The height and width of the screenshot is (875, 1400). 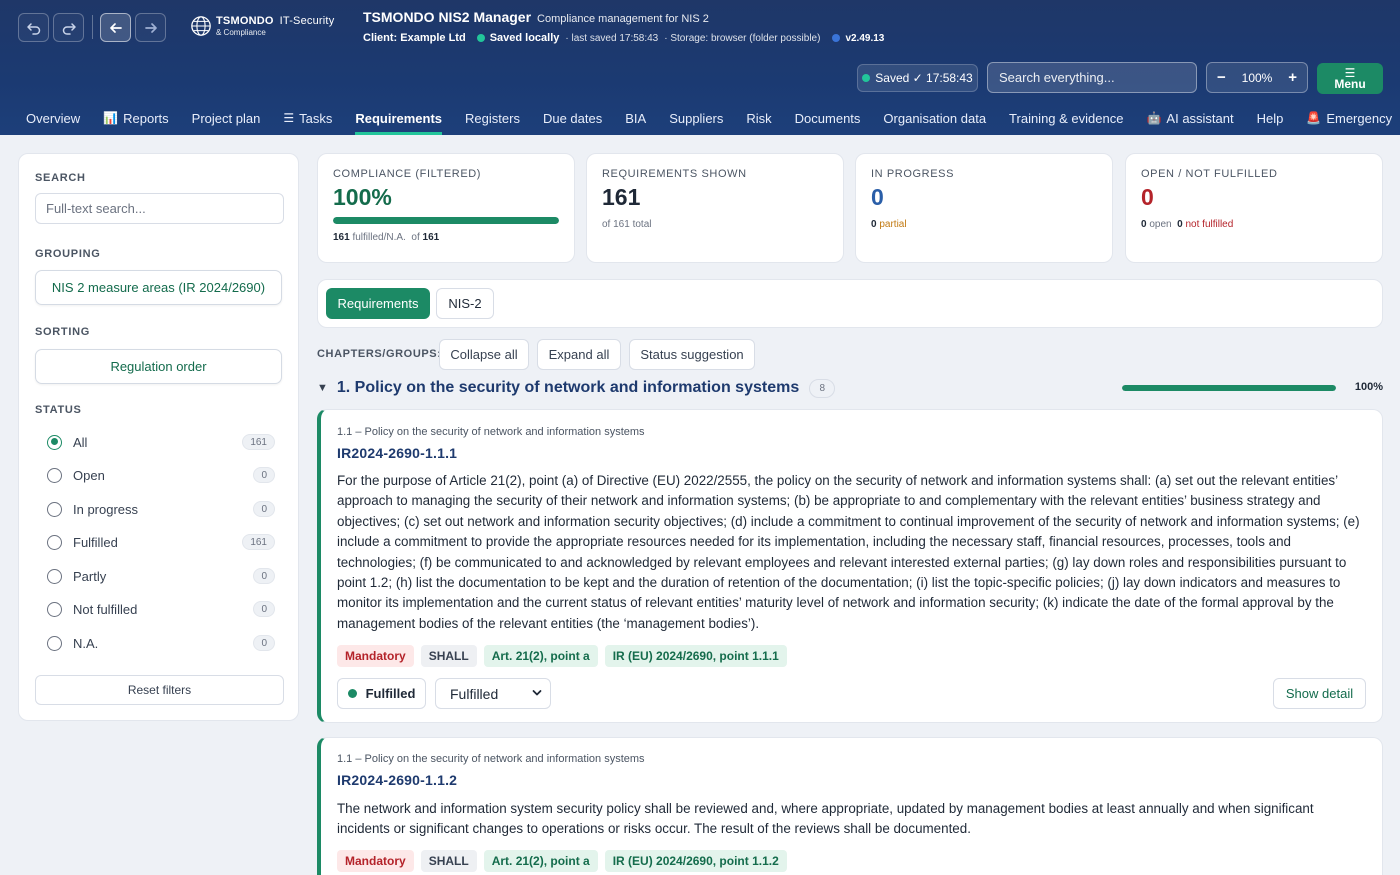 I want to click on chapters-label: CHAPTERS/GROUPS:, so click(x=379, y=354).